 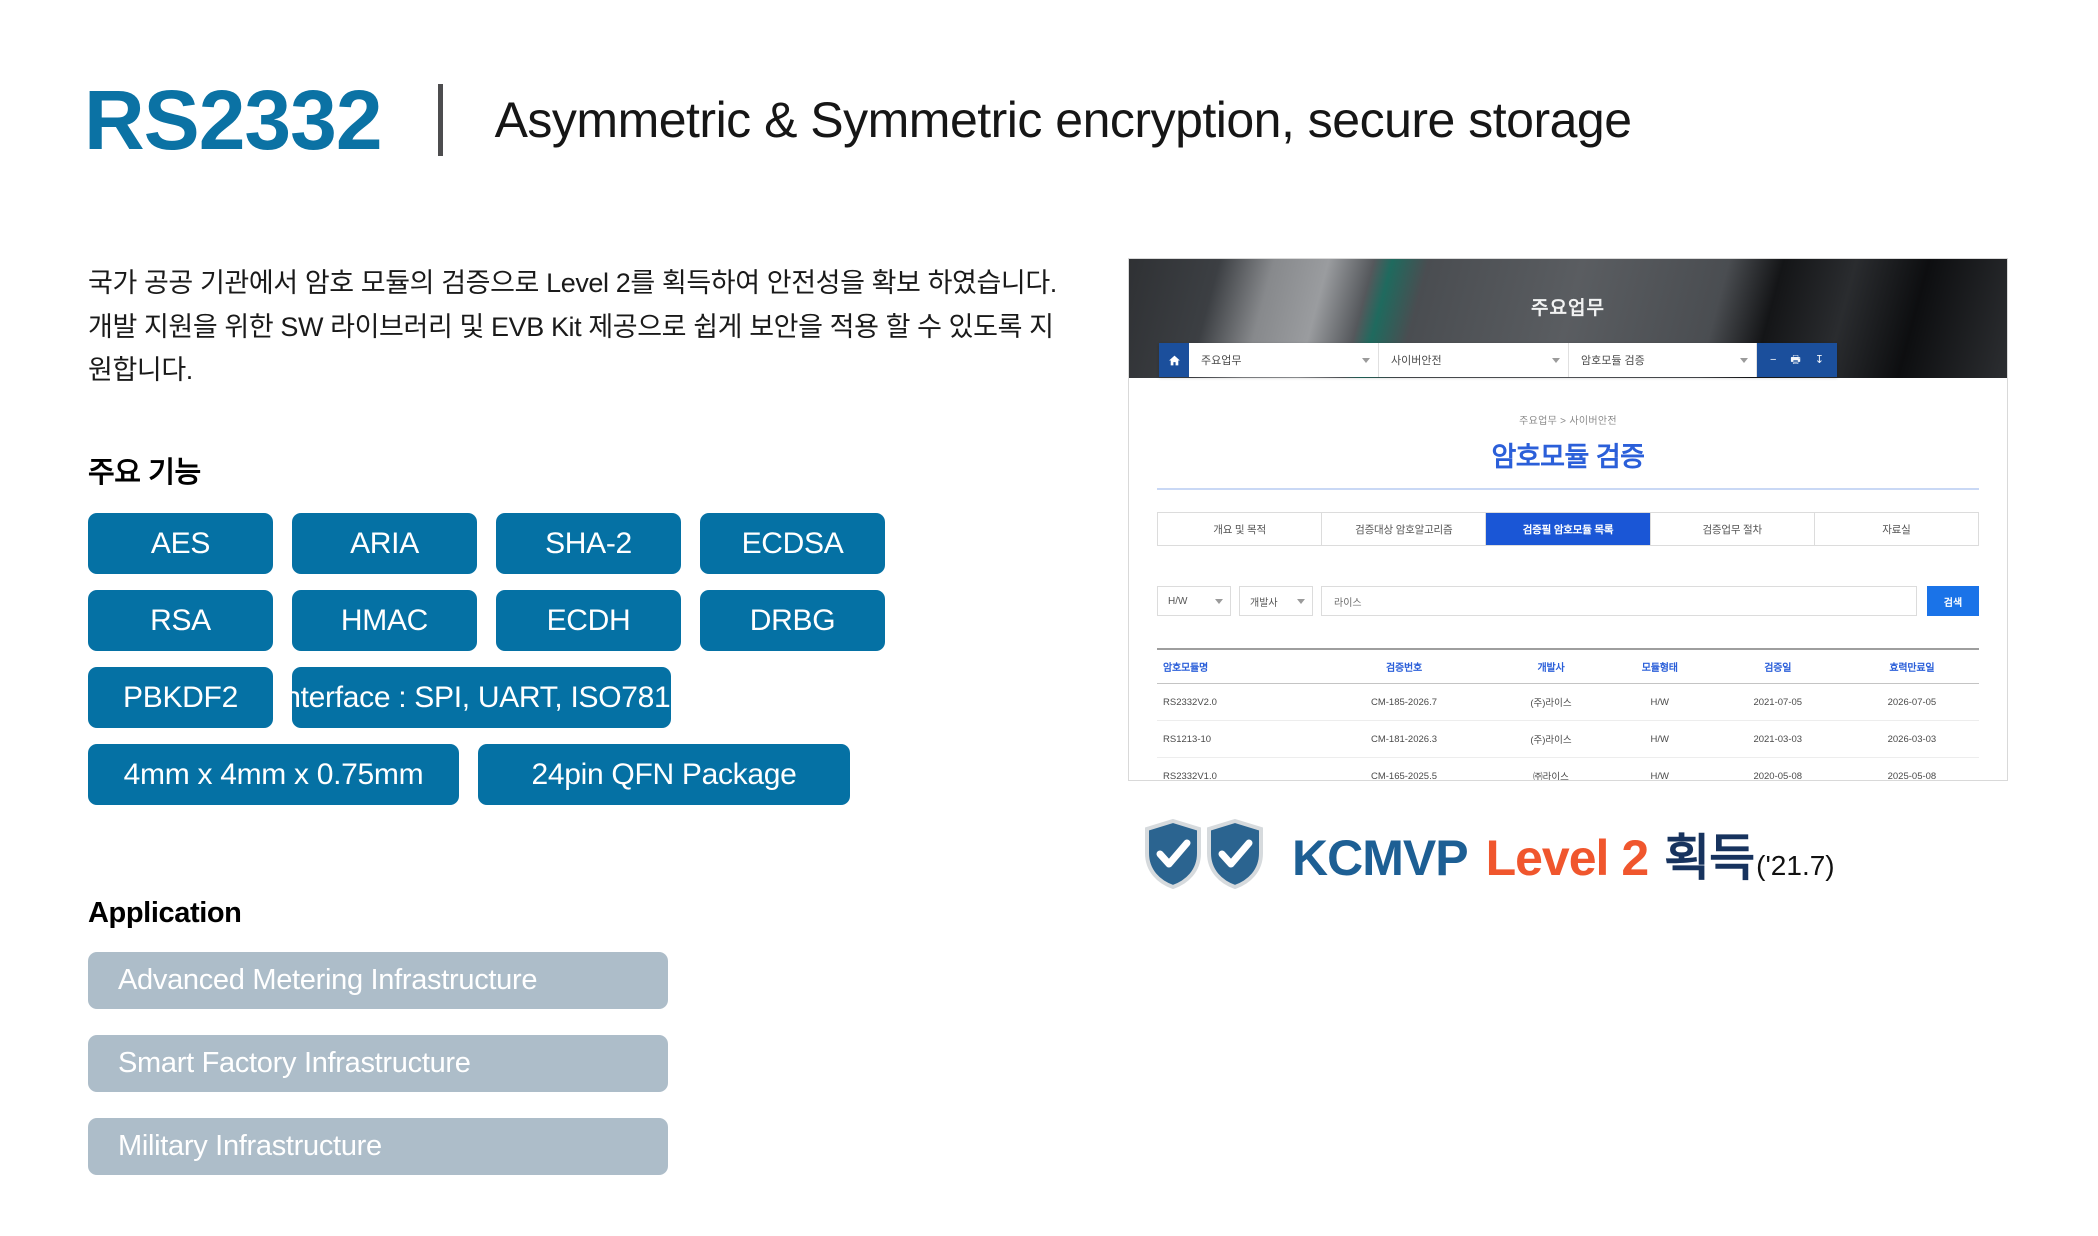 I want to click on cell-developer: ㈜라이스, so click(x=1551, y=768).